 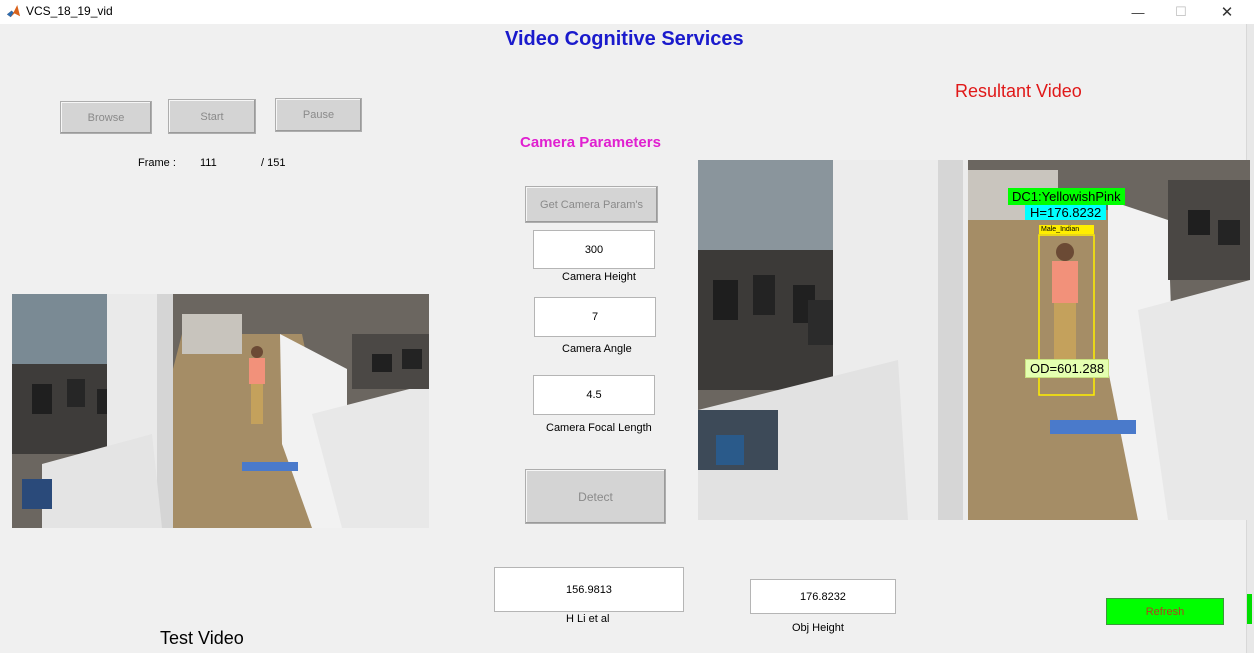 I want to click on close-icon: ✕, so click(x=1227, y=12).